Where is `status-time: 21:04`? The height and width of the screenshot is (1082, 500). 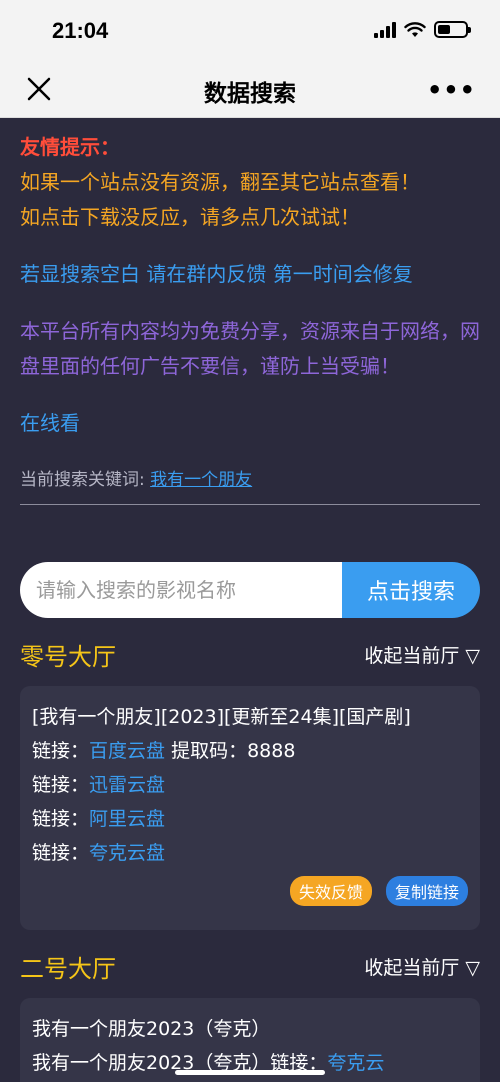 status-time: 21:04 is located at coordinates (80, 30).